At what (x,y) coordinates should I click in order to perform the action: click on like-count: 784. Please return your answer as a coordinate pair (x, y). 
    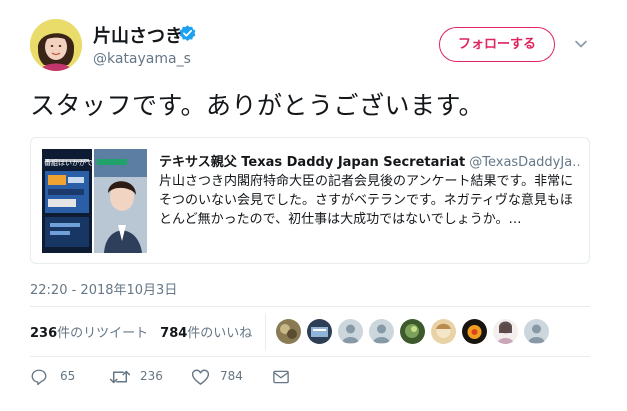
    Looking at the image, I should click on (231, 376).